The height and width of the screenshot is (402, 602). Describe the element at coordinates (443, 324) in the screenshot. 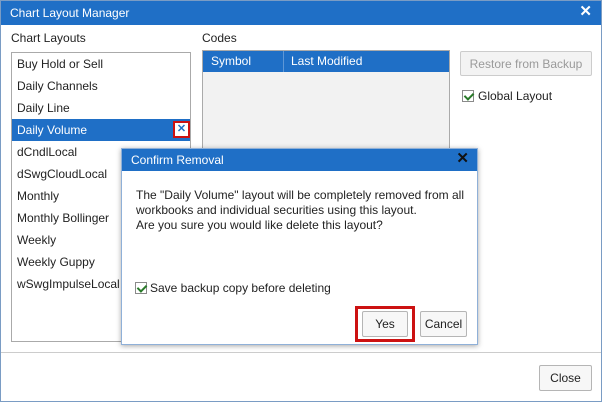

I see `cancel-button: Cancel` at that location.